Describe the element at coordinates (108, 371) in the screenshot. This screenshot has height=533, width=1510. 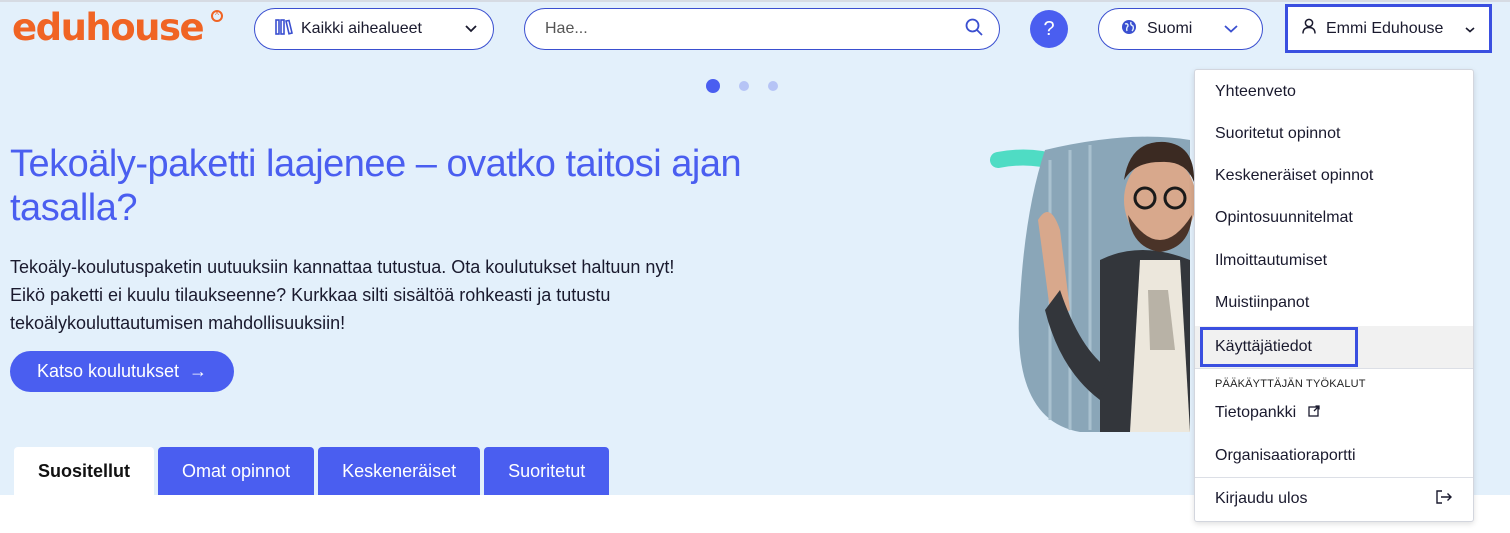
I see `cta-label: Katso koulutukset` at that location.